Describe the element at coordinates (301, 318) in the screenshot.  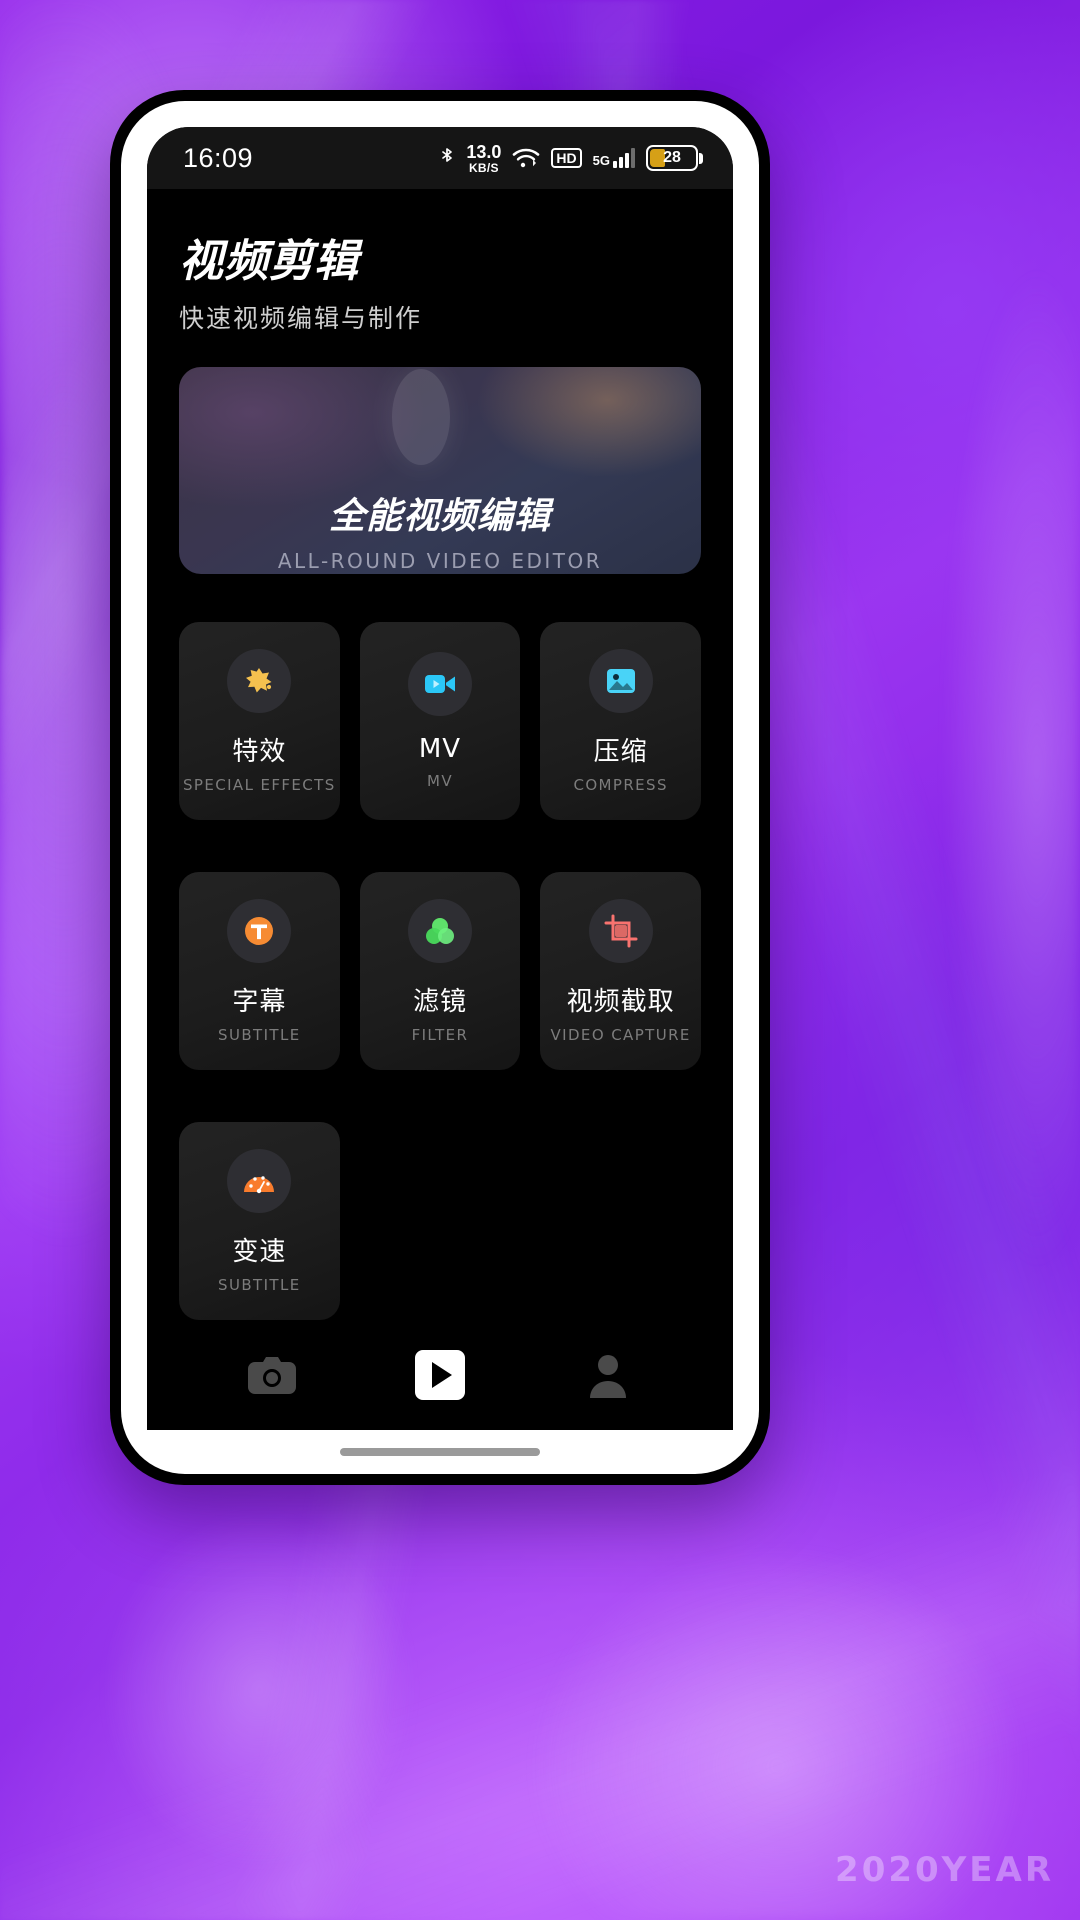
I see `page-subtitle: 快速视频编辑与制作` at that location.